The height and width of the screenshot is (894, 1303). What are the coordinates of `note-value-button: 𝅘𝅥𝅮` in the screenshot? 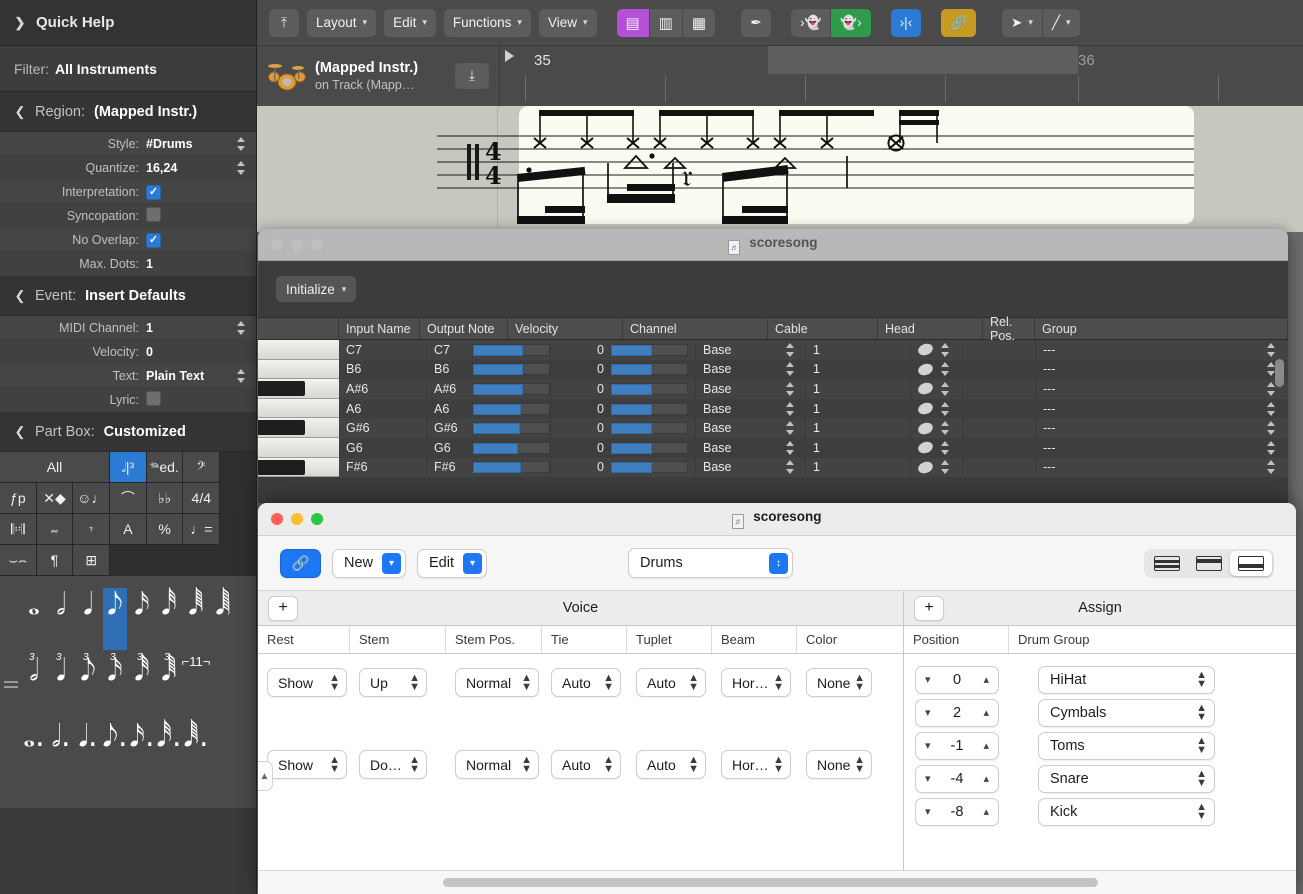 It's located at (115, 619).